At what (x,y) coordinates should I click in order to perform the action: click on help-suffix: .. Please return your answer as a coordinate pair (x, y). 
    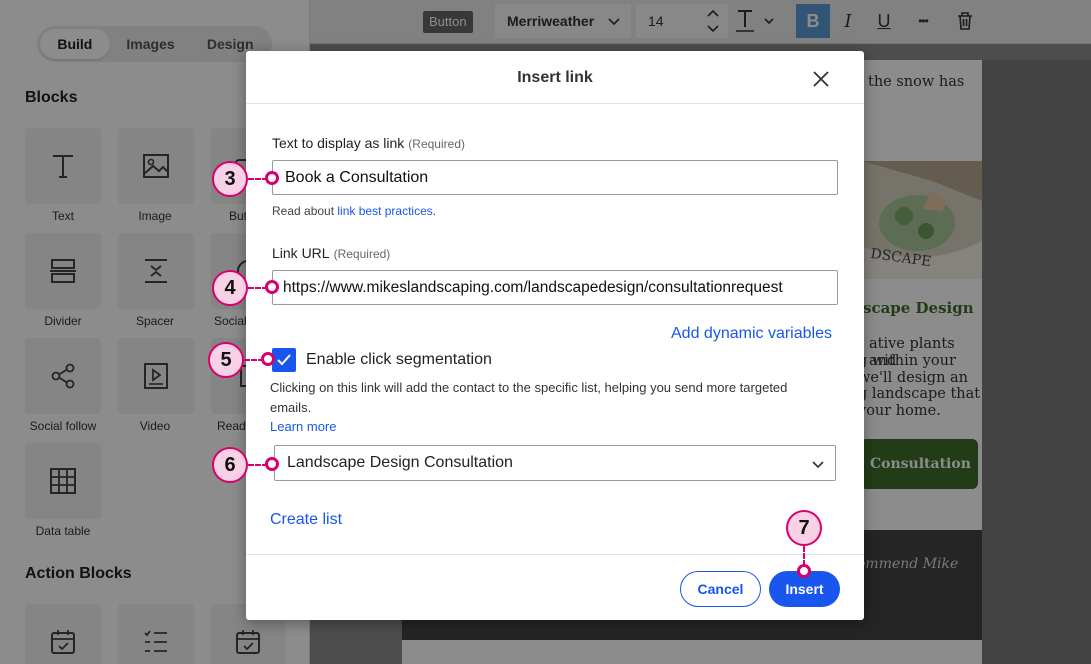
    Looking at the image, I should click on (434, 211).